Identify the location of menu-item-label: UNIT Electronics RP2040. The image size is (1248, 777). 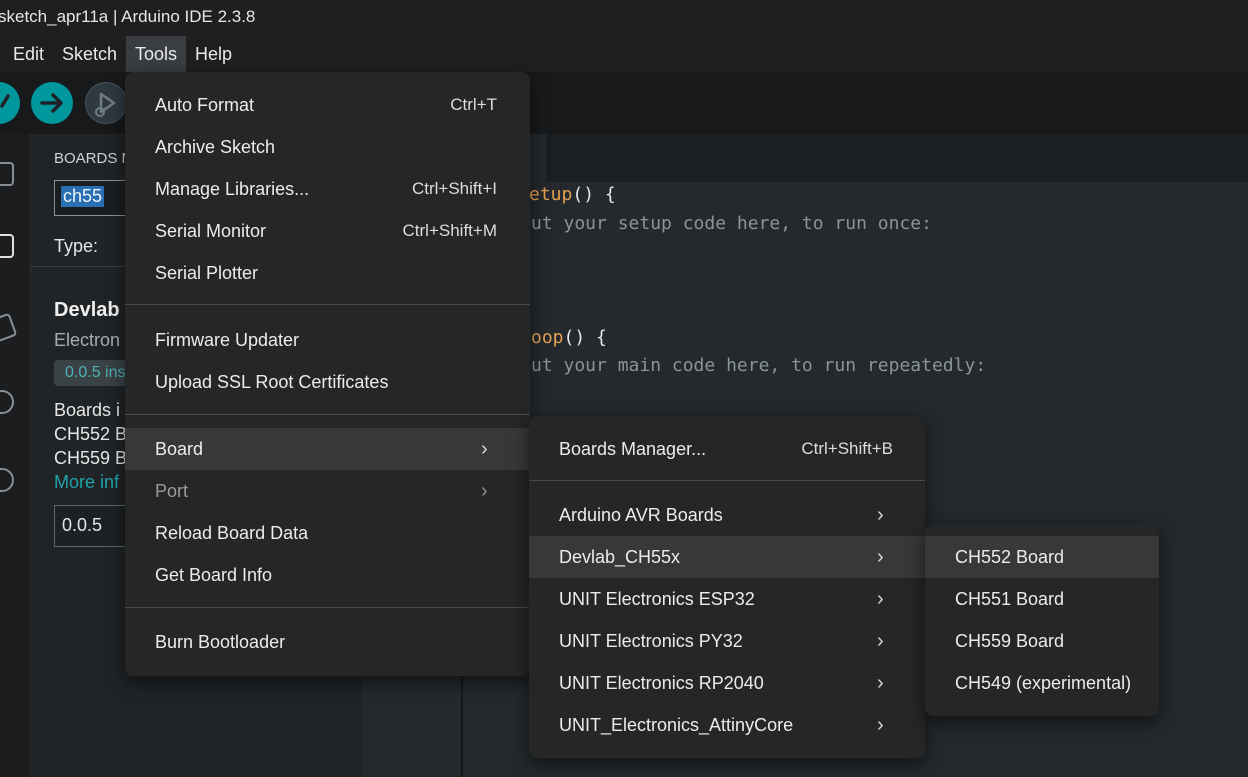
(661, 683).